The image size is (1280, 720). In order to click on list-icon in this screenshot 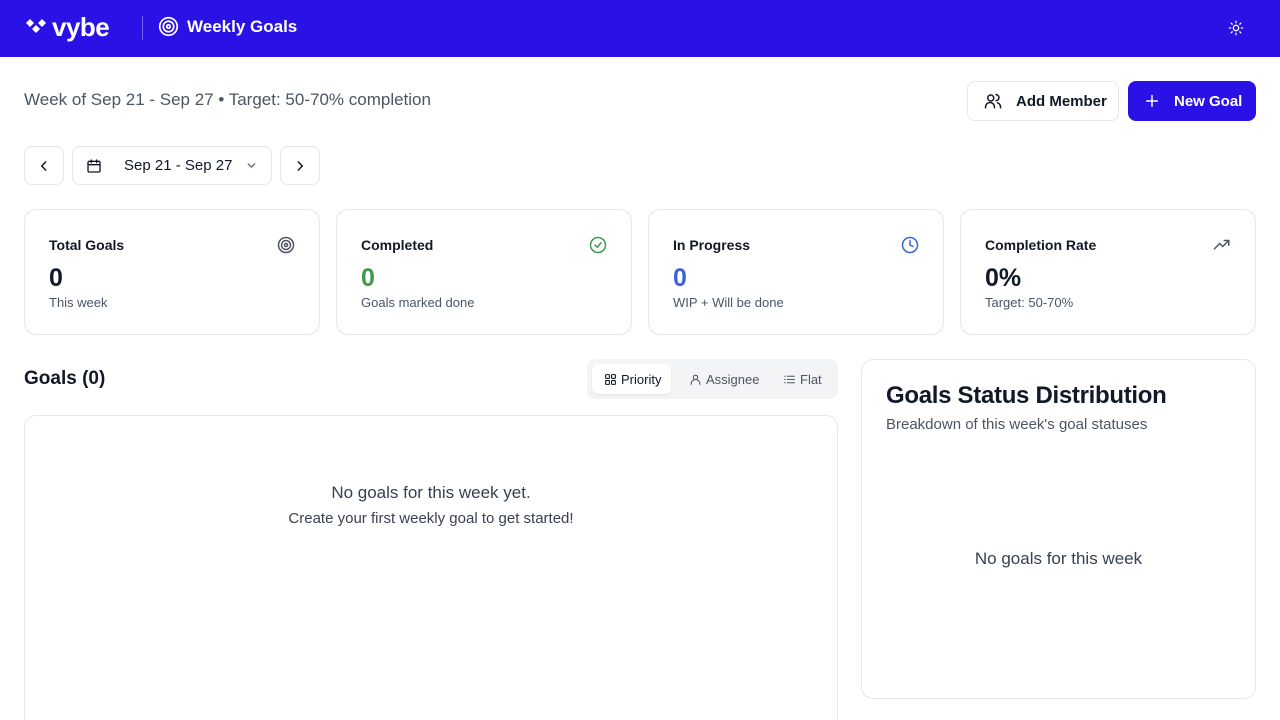, I will do `click(789, 379)`.